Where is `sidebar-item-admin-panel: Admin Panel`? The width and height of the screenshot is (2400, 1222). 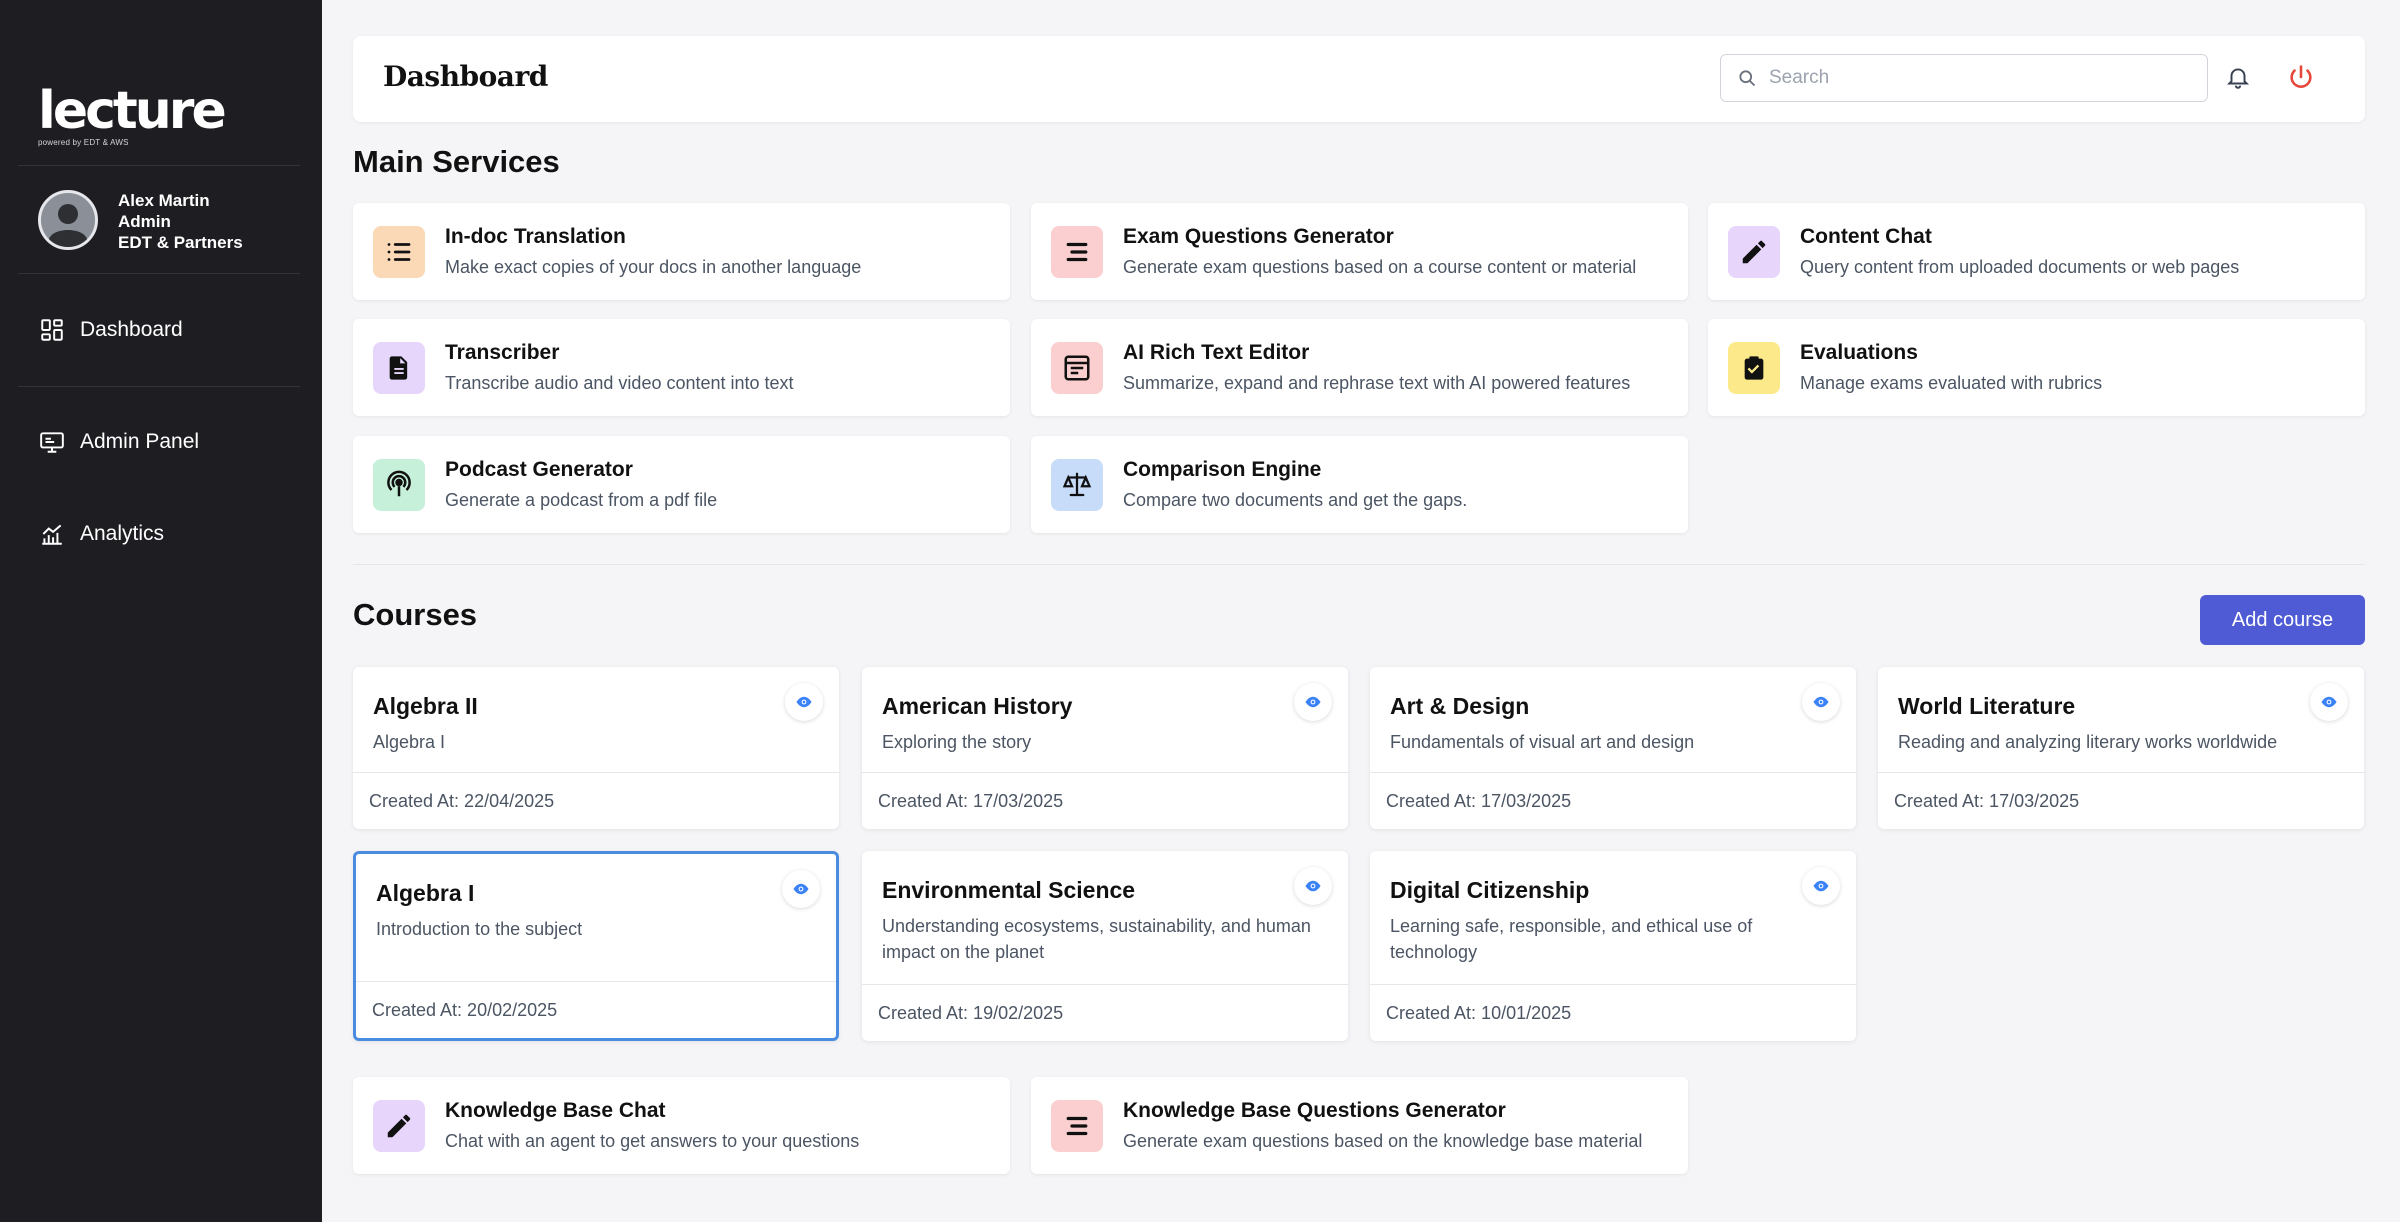
sidebar-item-admin-panel: Admin Panel is located at coordinates (118, 442).